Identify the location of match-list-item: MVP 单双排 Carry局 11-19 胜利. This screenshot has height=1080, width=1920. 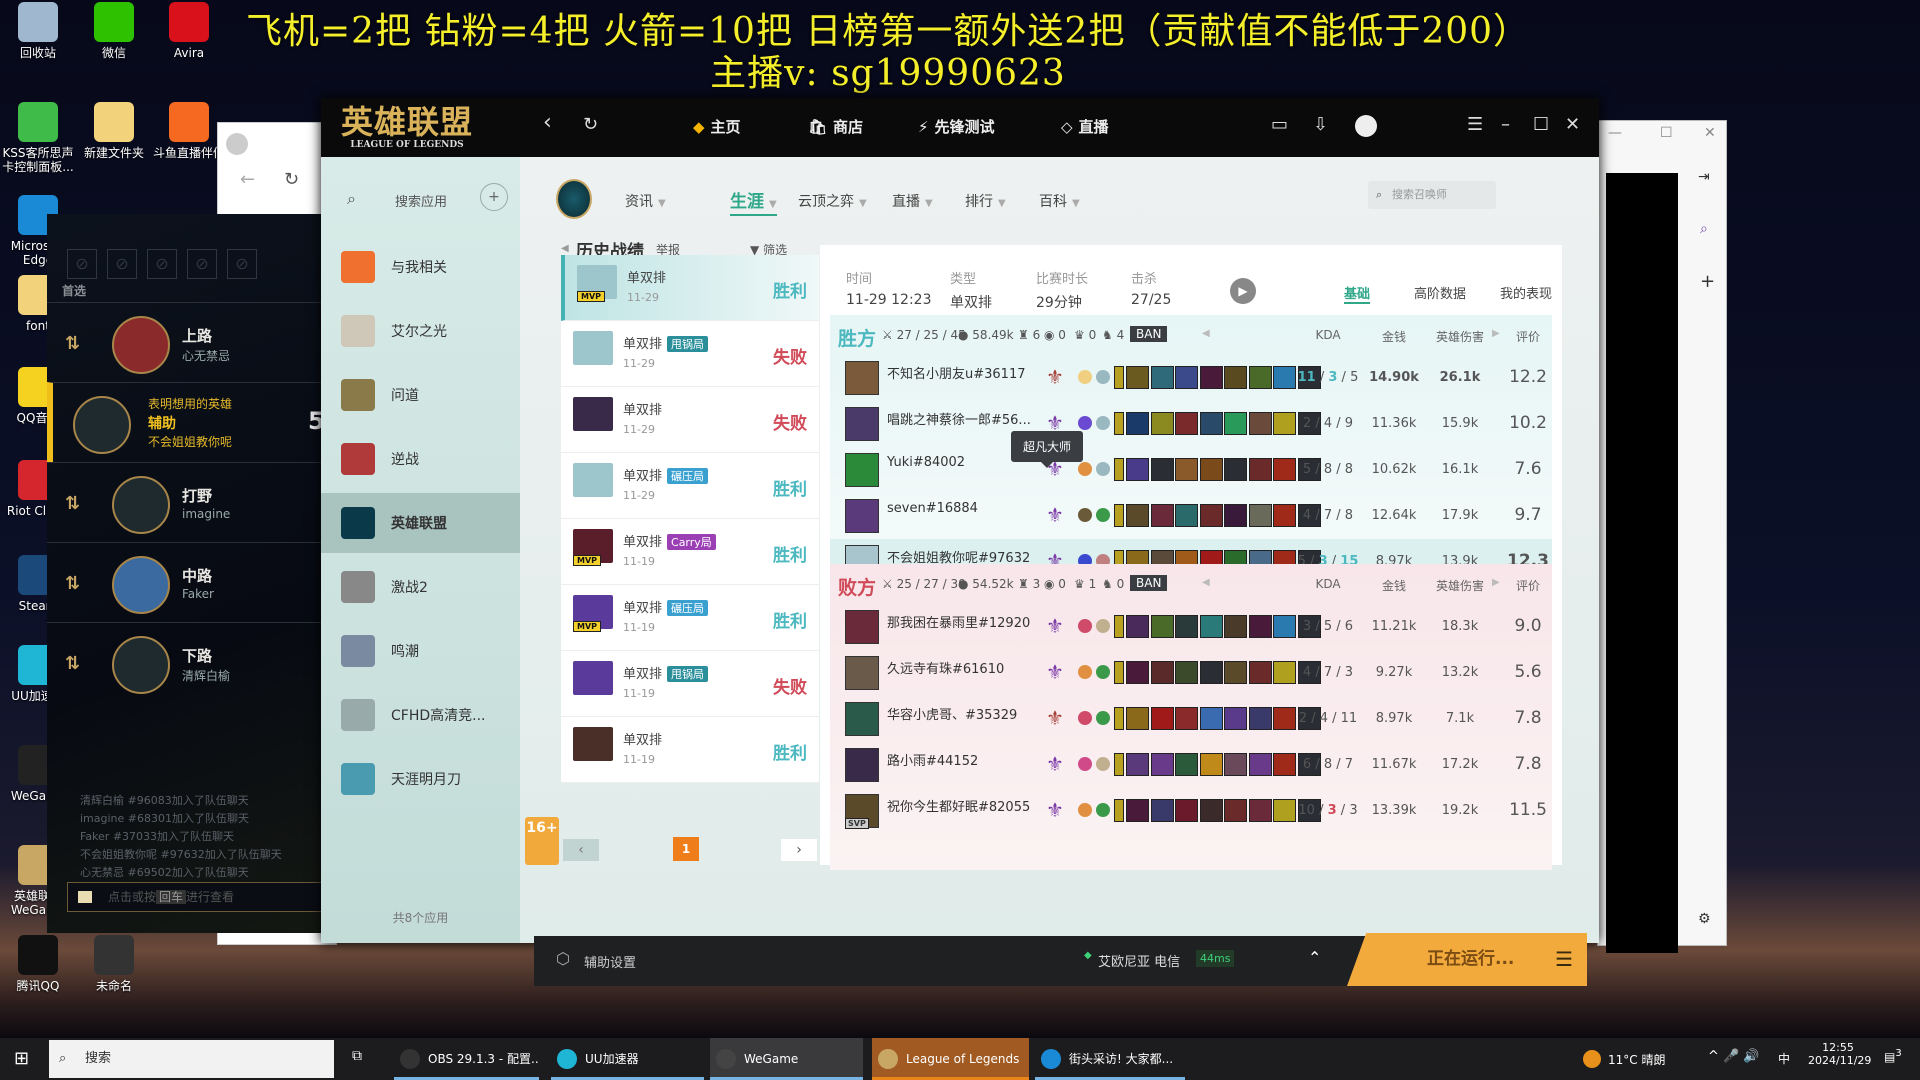
(690, 552).